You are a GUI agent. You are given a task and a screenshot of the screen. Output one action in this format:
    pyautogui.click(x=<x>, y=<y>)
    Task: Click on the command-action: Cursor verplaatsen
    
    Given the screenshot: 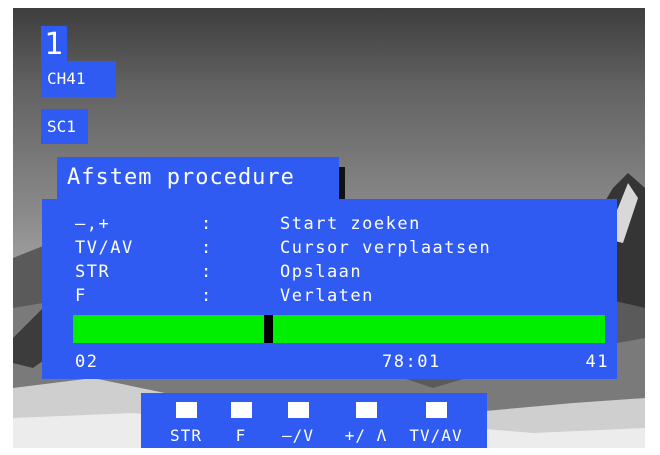 What is the action you would take?
    pyautogui.click(x=386, y=248)
    